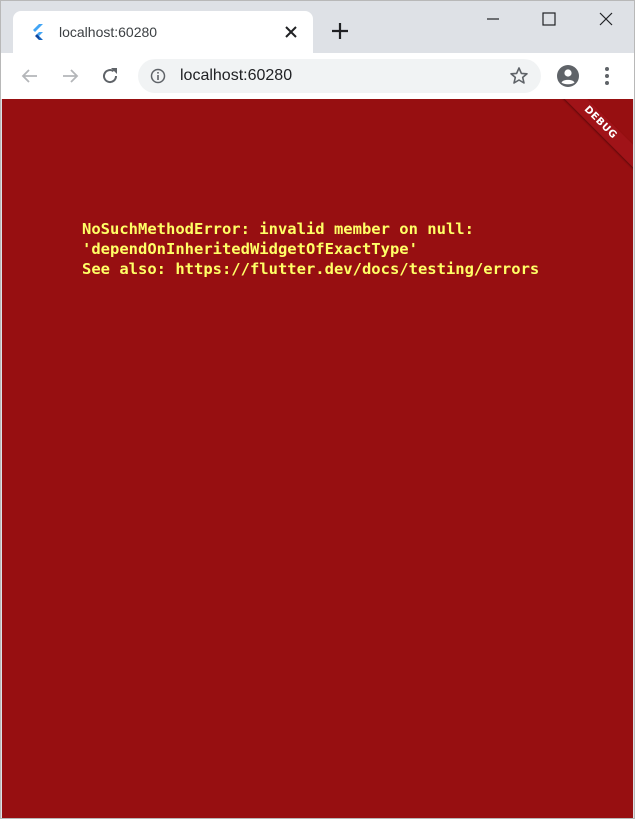  What do you see at coordinates (606, 19) in the screenshot?
I see `window-close-icon` at bounding box center [606, 19].